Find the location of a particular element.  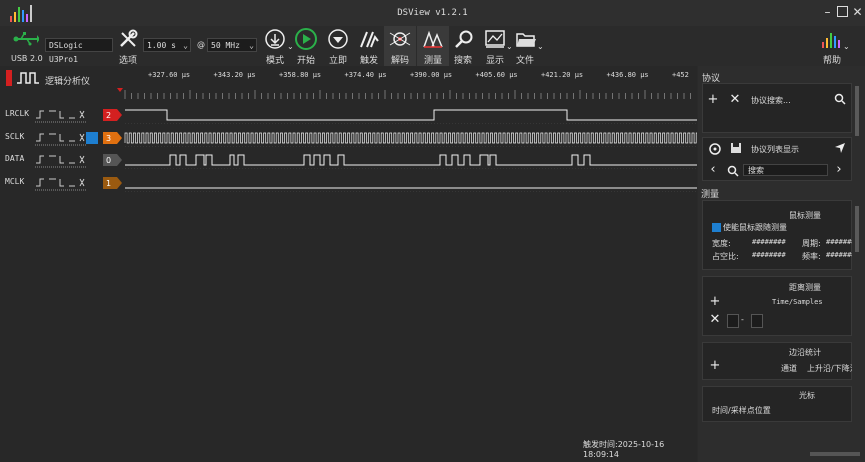

save-icon is located at coordinates (736, 148).